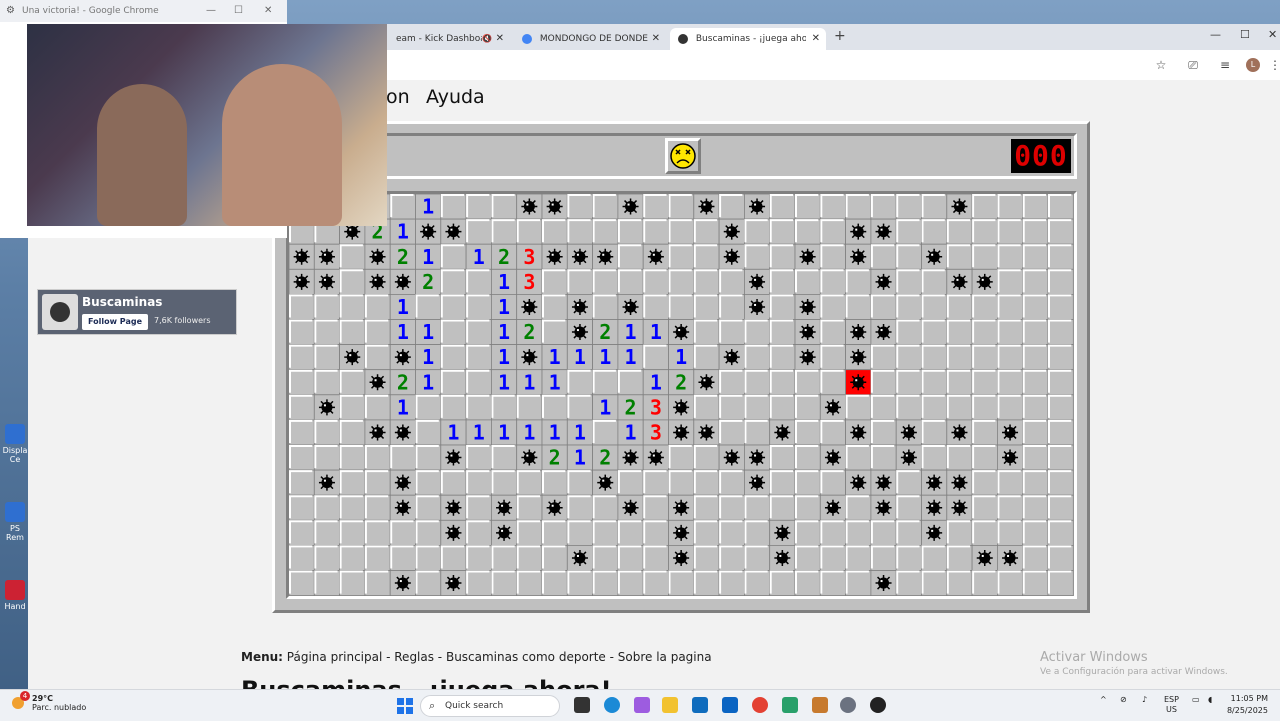  What do you see at coordinates (500, 39) in the screenshot?
I see `close-icon: ✕` at bounding box center [500, 39].